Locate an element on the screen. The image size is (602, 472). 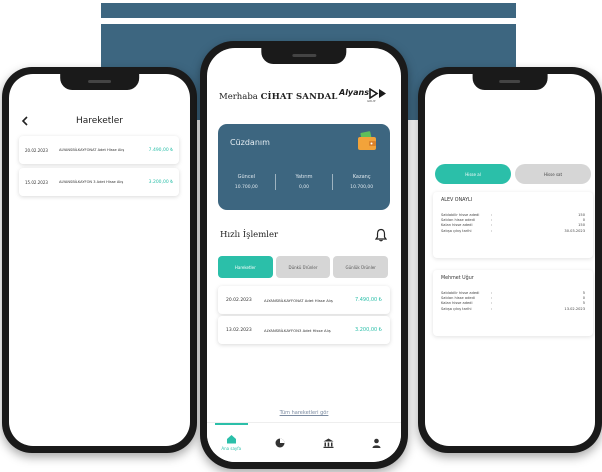
tx-desc: ALYANSBİLKAYFON 3 Adet Hisse Alış is located at coordinates (91, 181).